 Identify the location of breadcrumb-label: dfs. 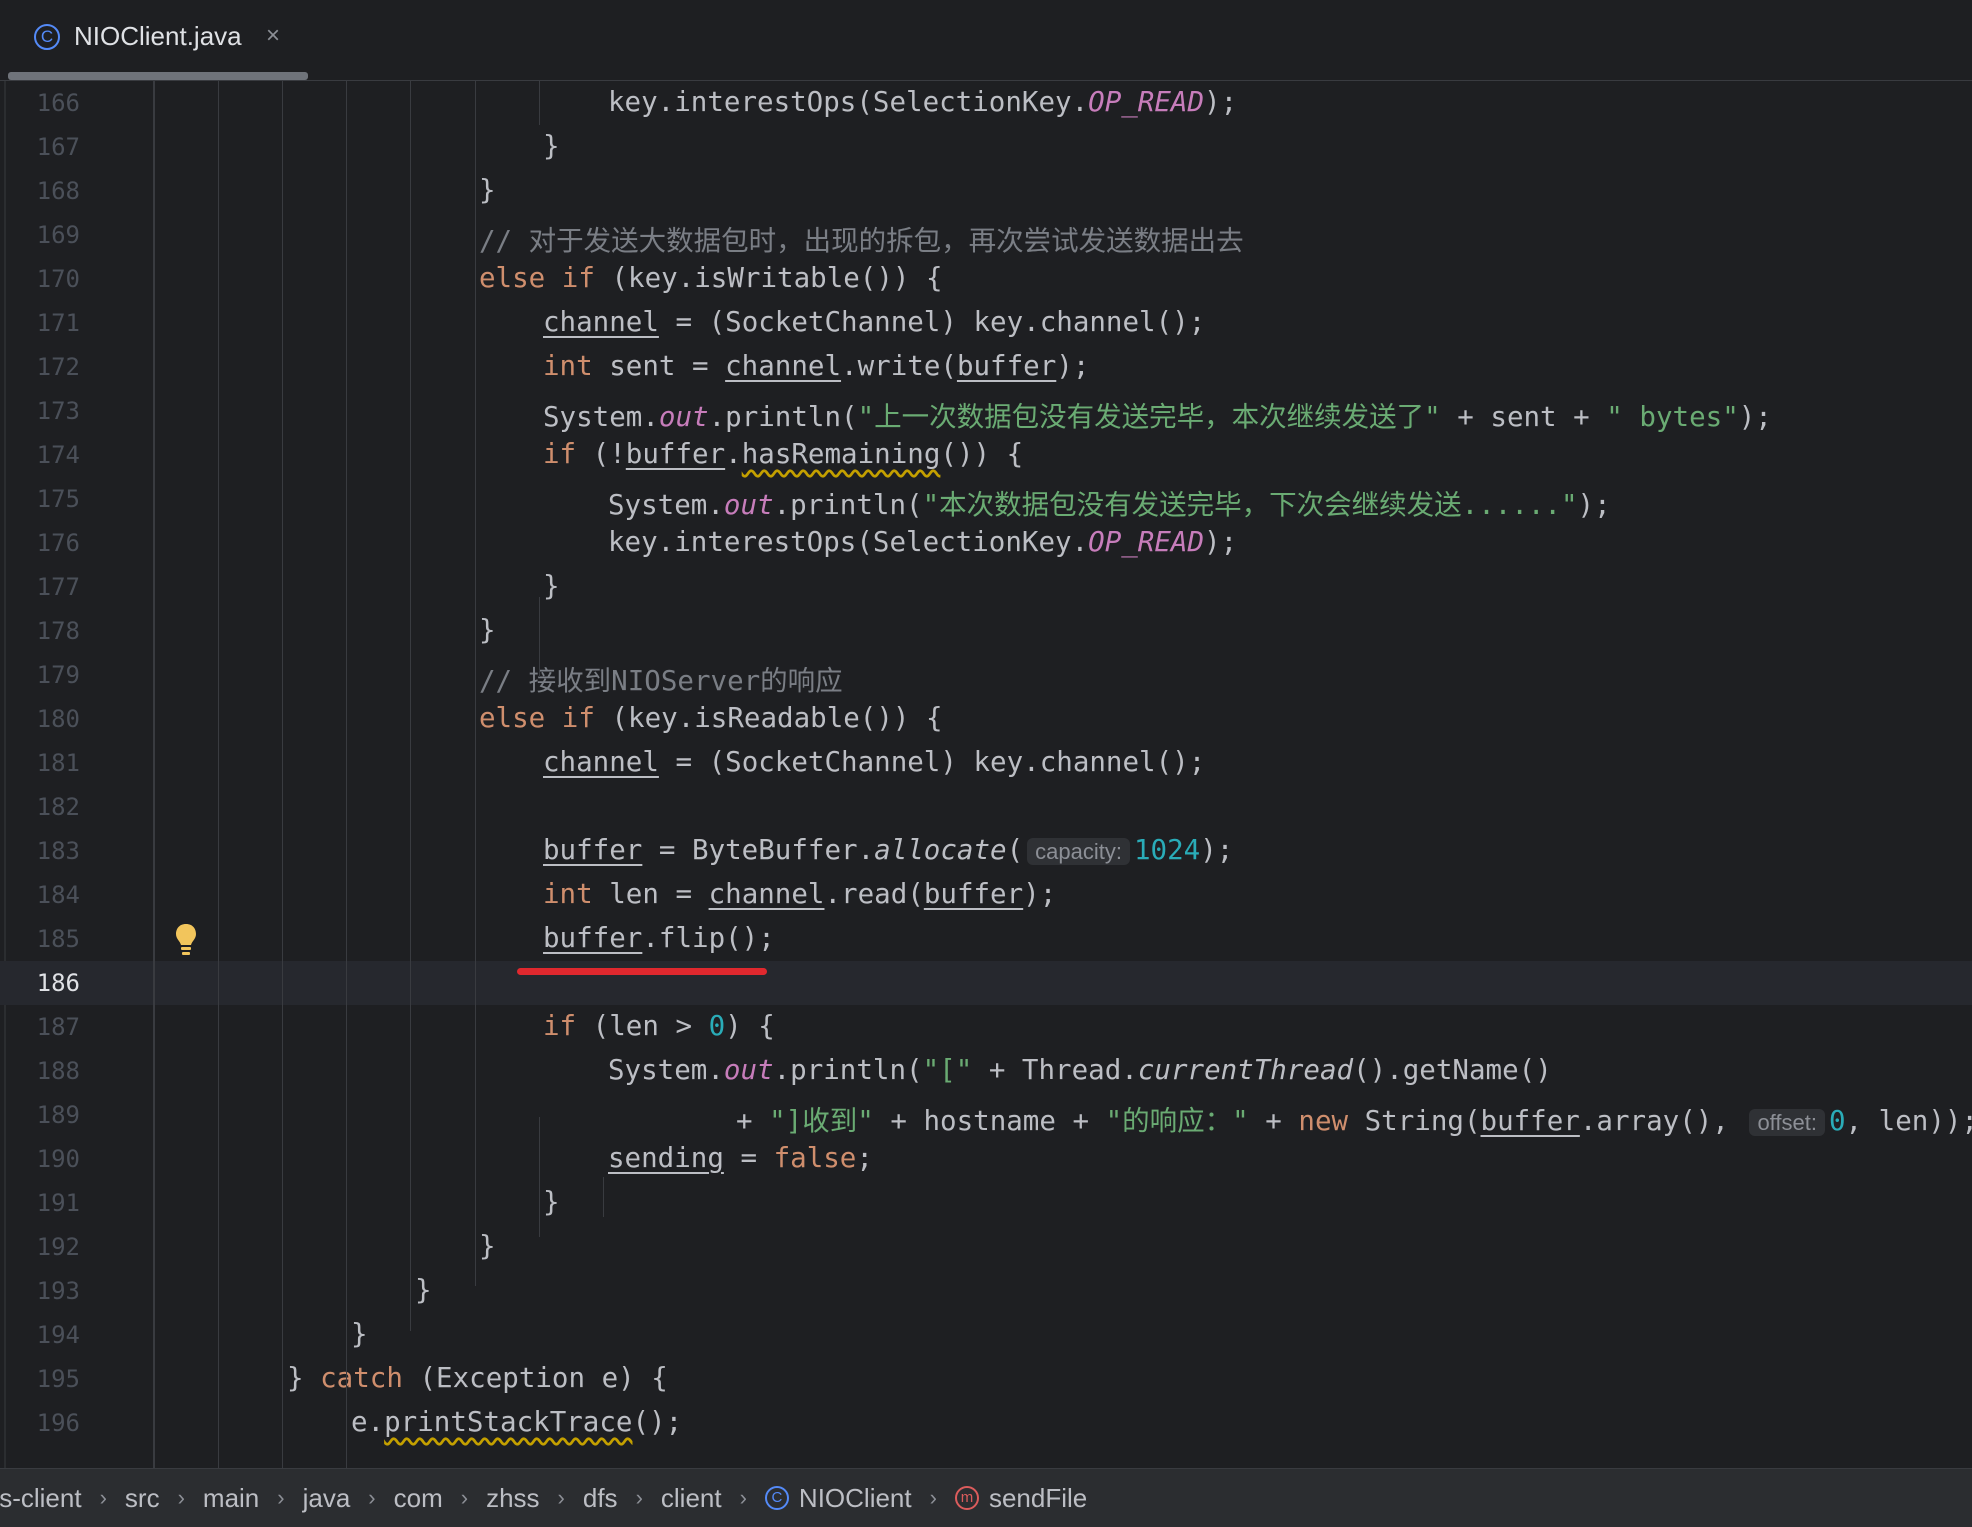
(600, 1497).